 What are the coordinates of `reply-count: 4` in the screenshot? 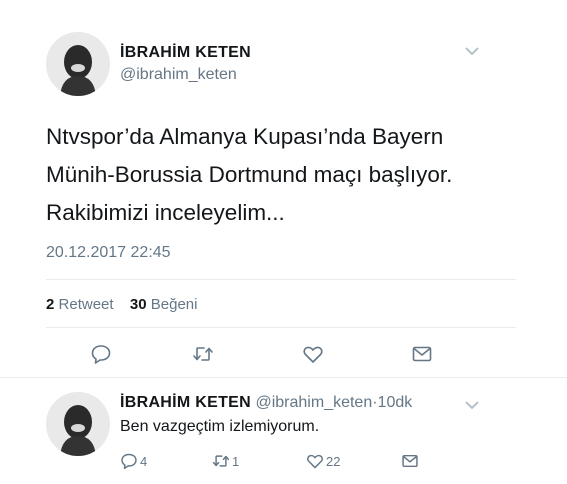 It's located at (144, 461).